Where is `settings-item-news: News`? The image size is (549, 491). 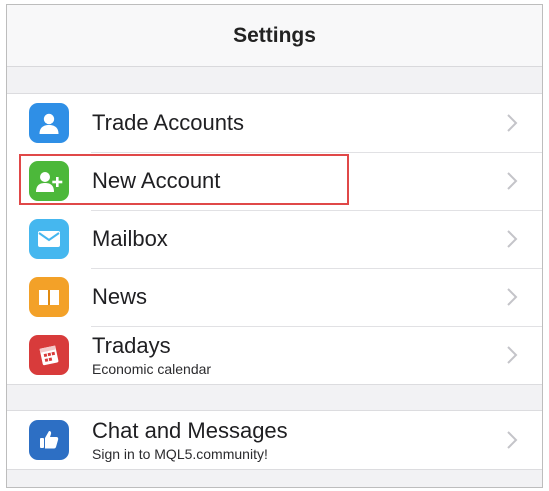 settings-item-news: News is located at coordinates (274, 297).